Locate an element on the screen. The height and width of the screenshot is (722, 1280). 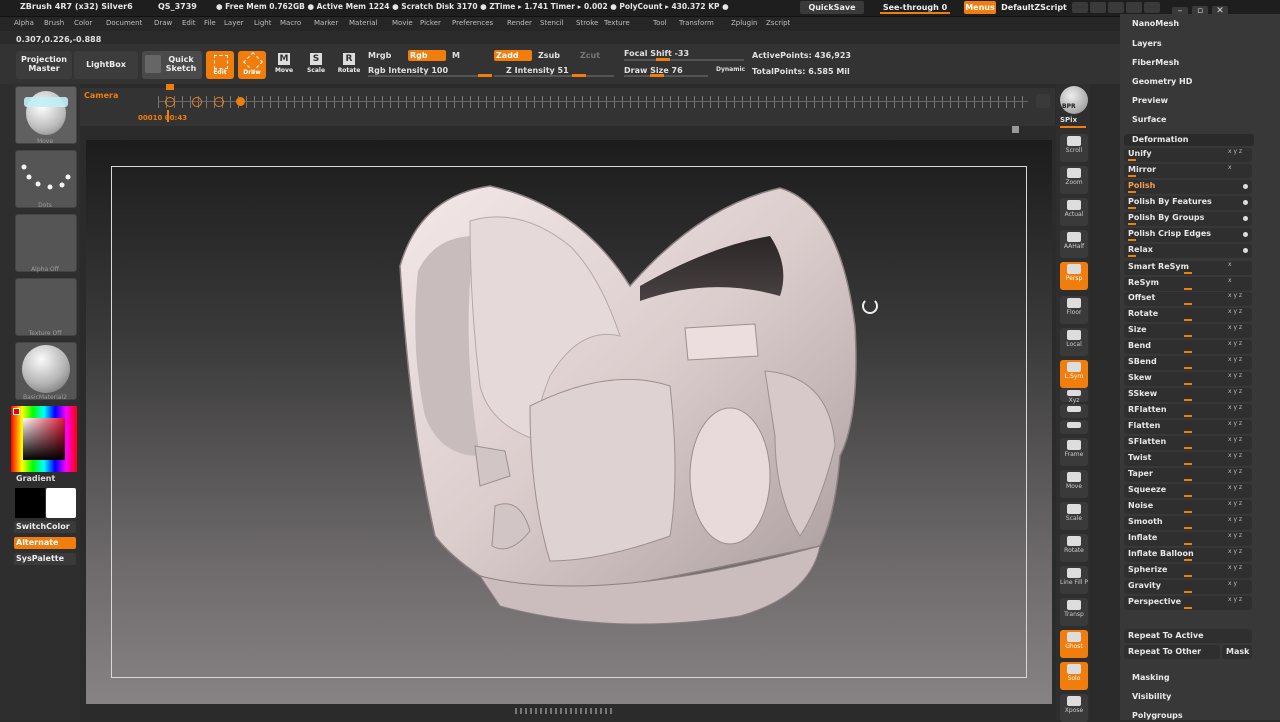
shelf-button-scale: Scale is located at coordinates (1074, 516).